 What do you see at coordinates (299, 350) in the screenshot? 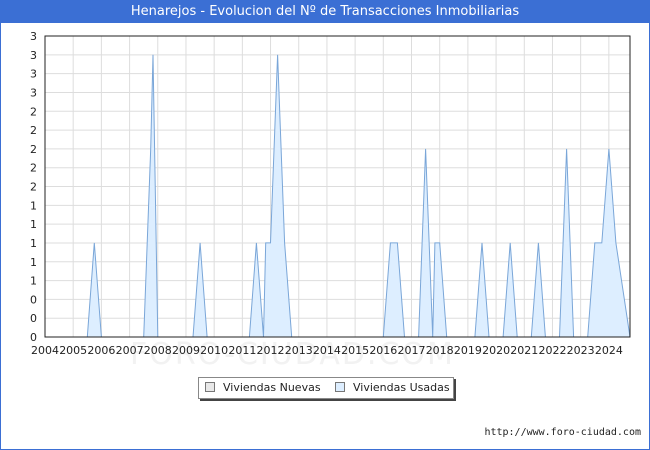
I see `x-tick-label: 2013` at bounding box center [299, 350].